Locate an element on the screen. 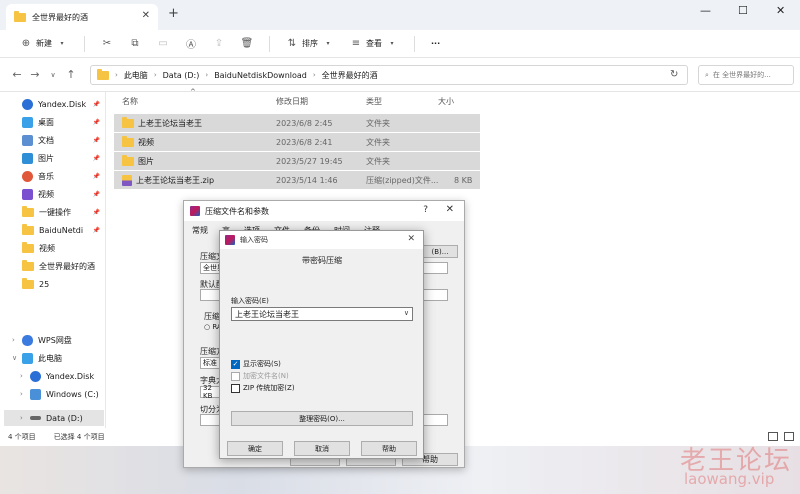  sidebar-item-video-folder: 视频 is located at coordinates (62, 248).